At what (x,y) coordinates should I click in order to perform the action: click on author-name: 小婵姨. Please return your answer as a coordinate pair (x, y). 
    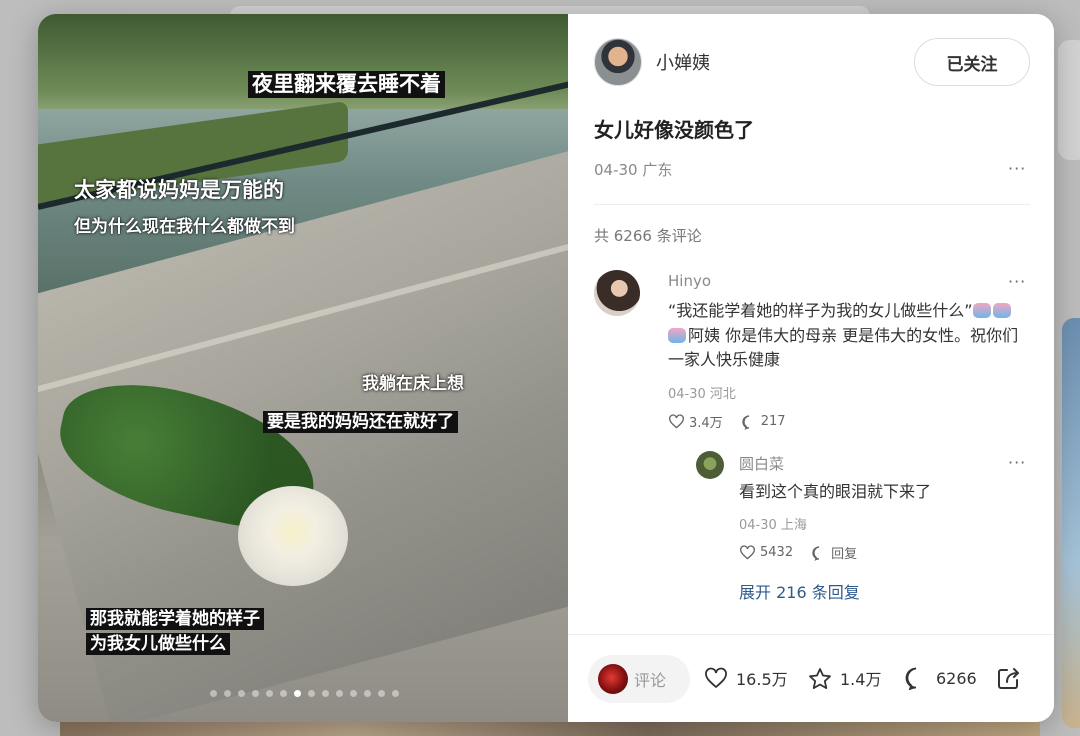
    Looking at the image, I should click on (683, 62).